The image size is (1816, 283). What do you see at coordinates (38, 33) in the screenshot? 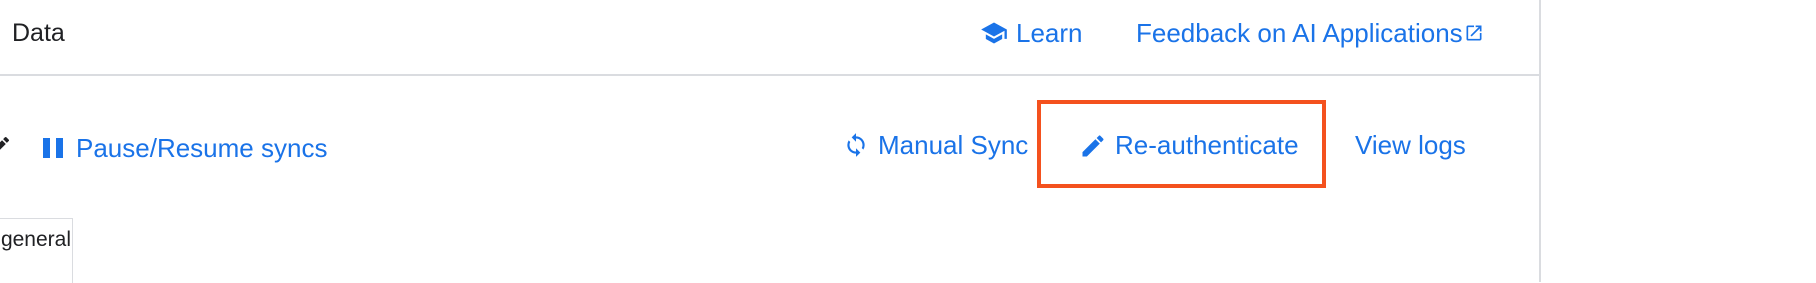
I see `page-title: Data` at bounding box center [38, 33].